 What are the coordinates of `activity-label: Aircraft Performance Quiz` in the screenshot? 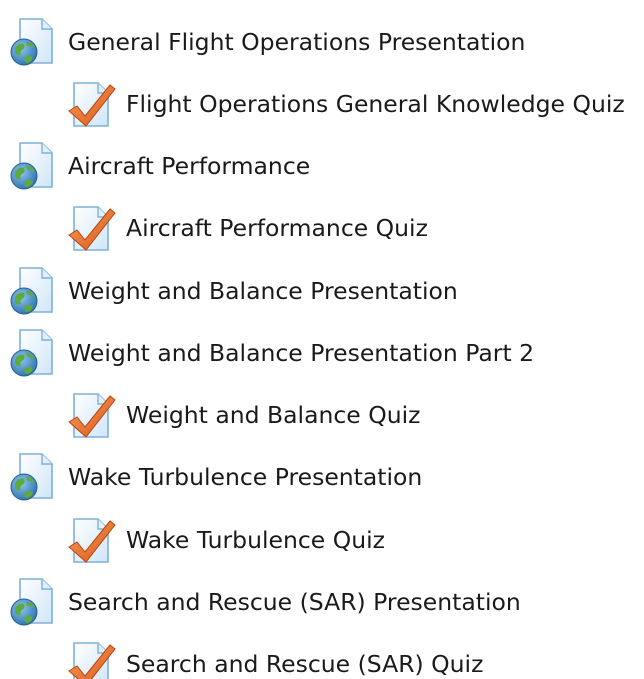 It's located at (277, 228).